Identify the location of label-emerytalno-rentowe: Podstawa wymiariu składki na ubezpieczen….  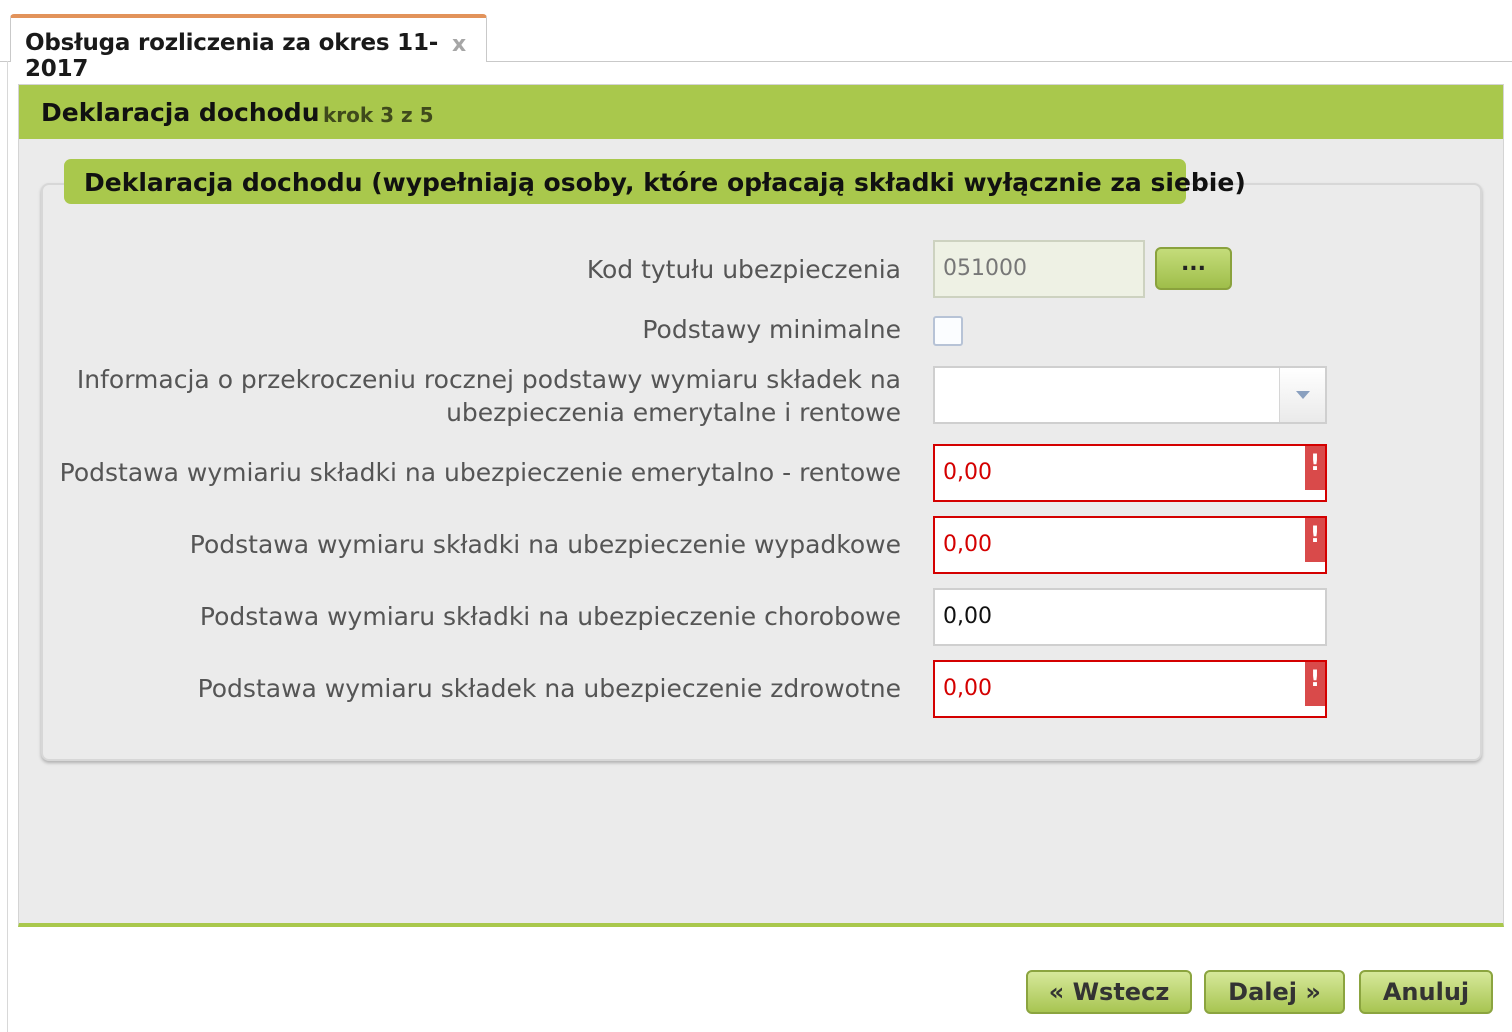
(480, 472).